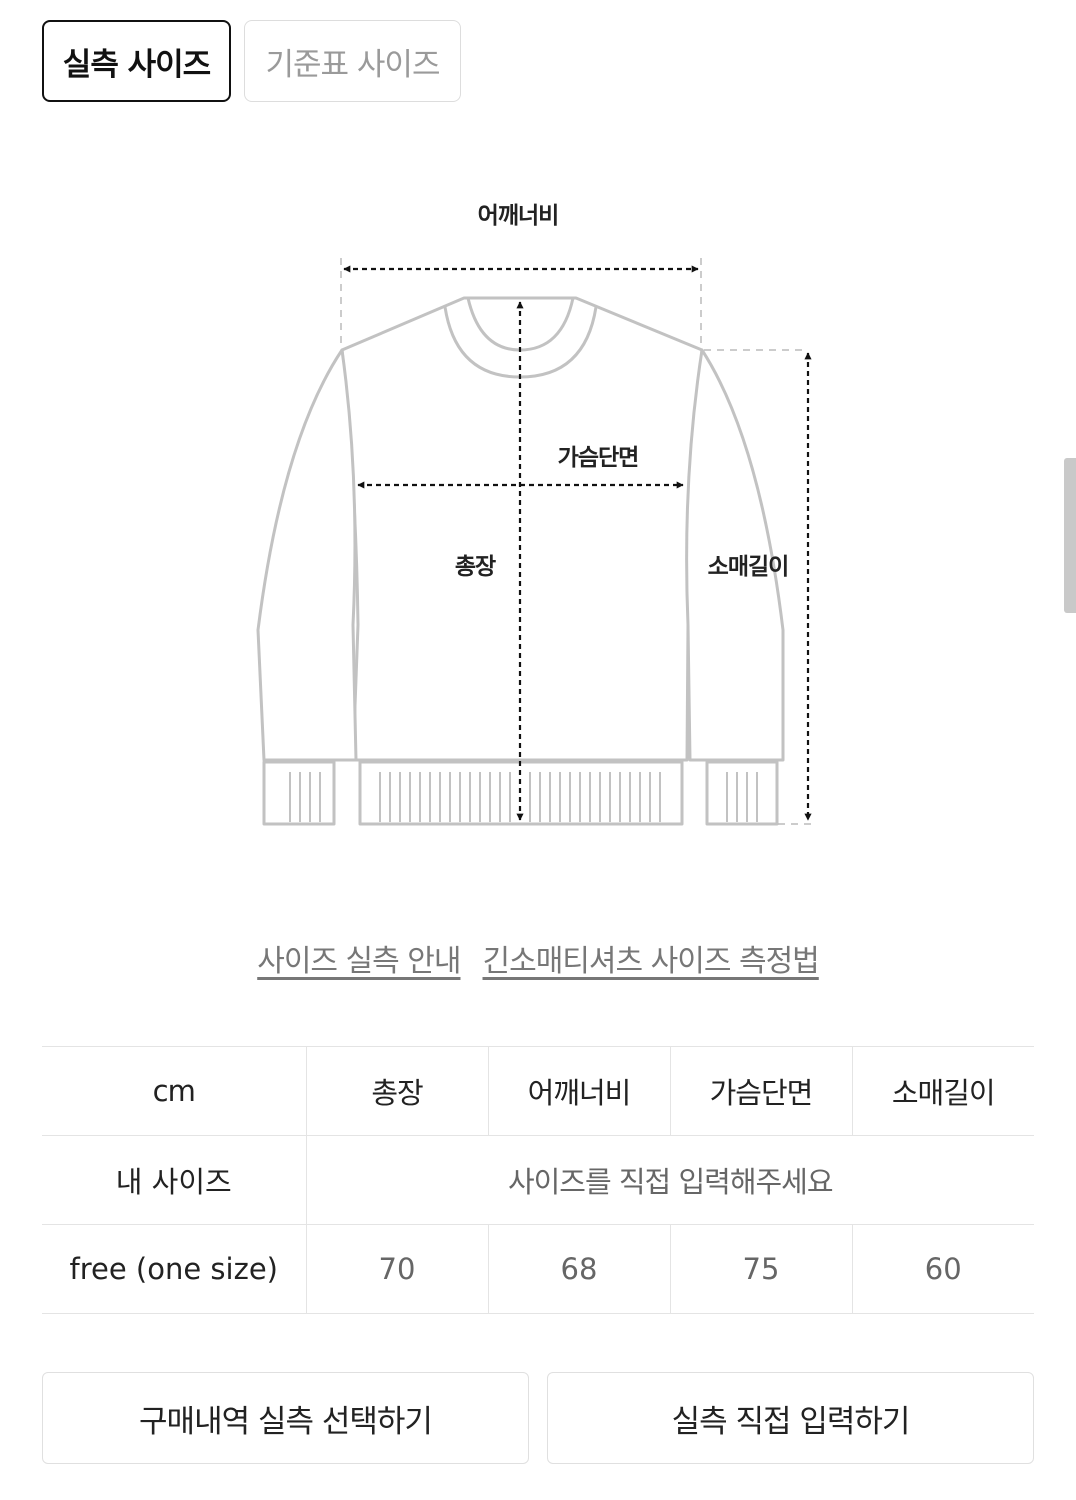 This screenshot has width=1076, height=1500. I want to click on column-header-sleeve: 소매길이, so click(942, 1091).